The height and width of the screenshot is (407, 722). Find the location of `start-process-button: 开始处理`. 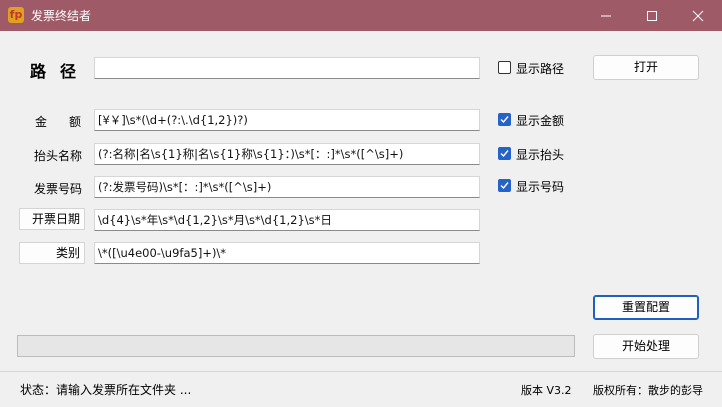

start-process-button: 开始处理 is located at coordinates (646, 346).